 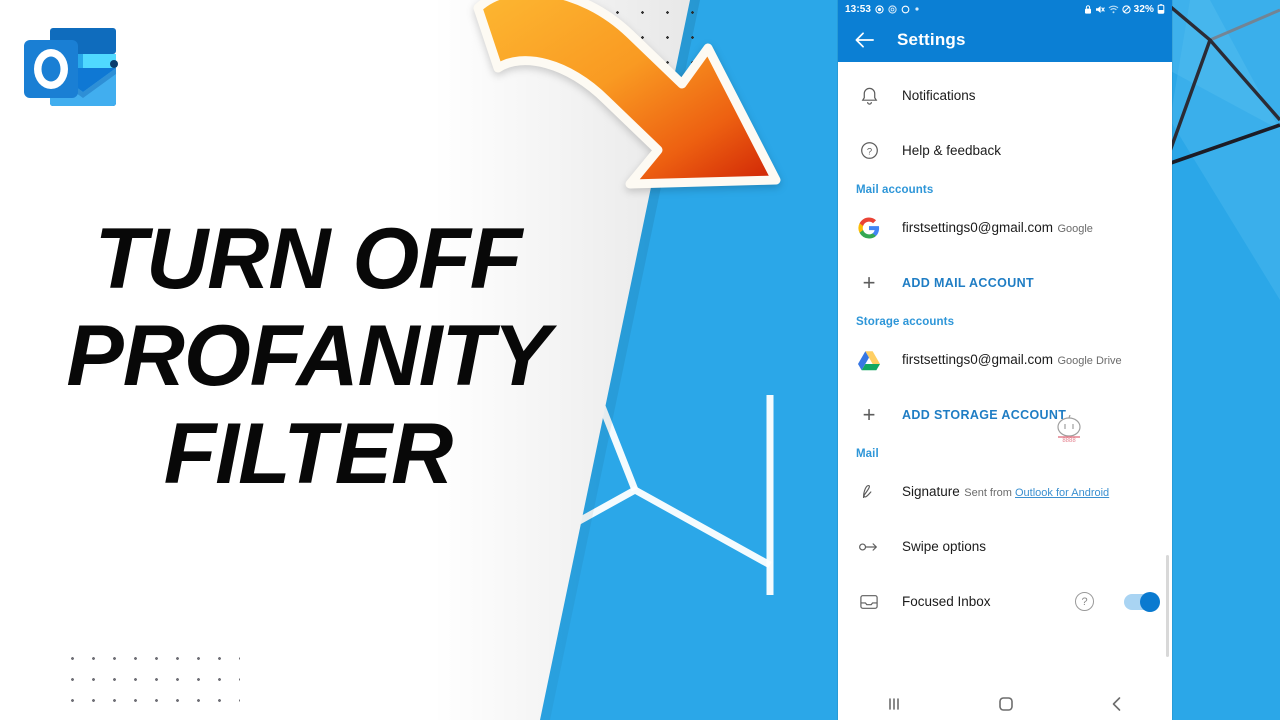 I want to click on google-g-icon, so click(x=869, y=227).